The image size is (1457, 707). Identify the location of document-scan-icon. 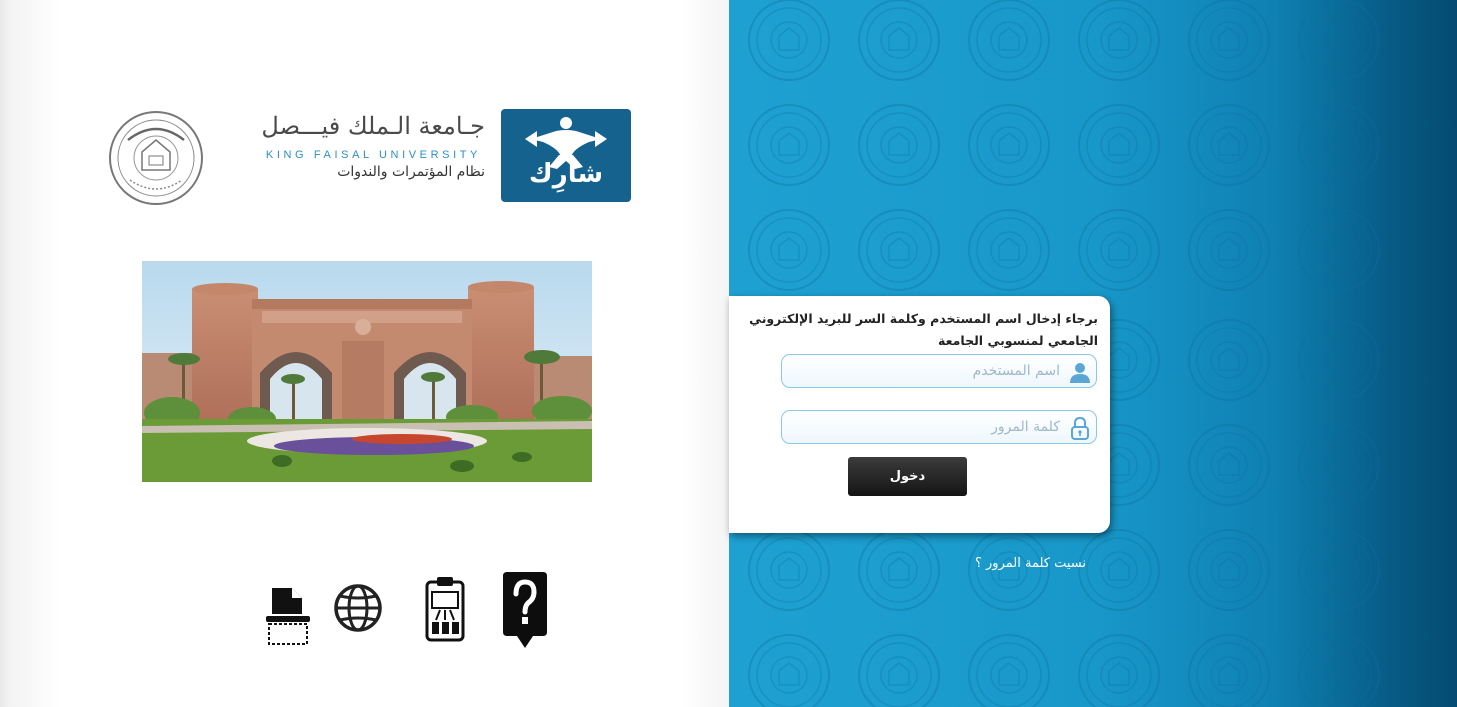
(288, 610).